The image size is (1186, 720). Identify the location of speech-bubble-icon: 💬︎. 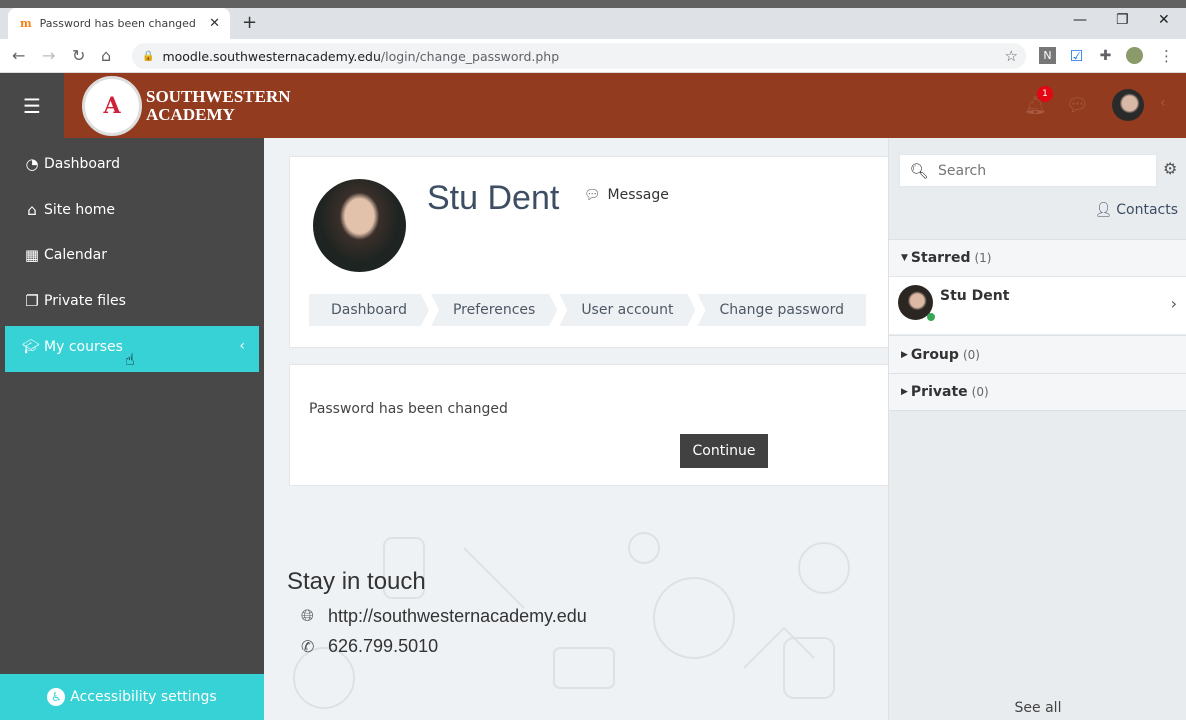
(592, 195).